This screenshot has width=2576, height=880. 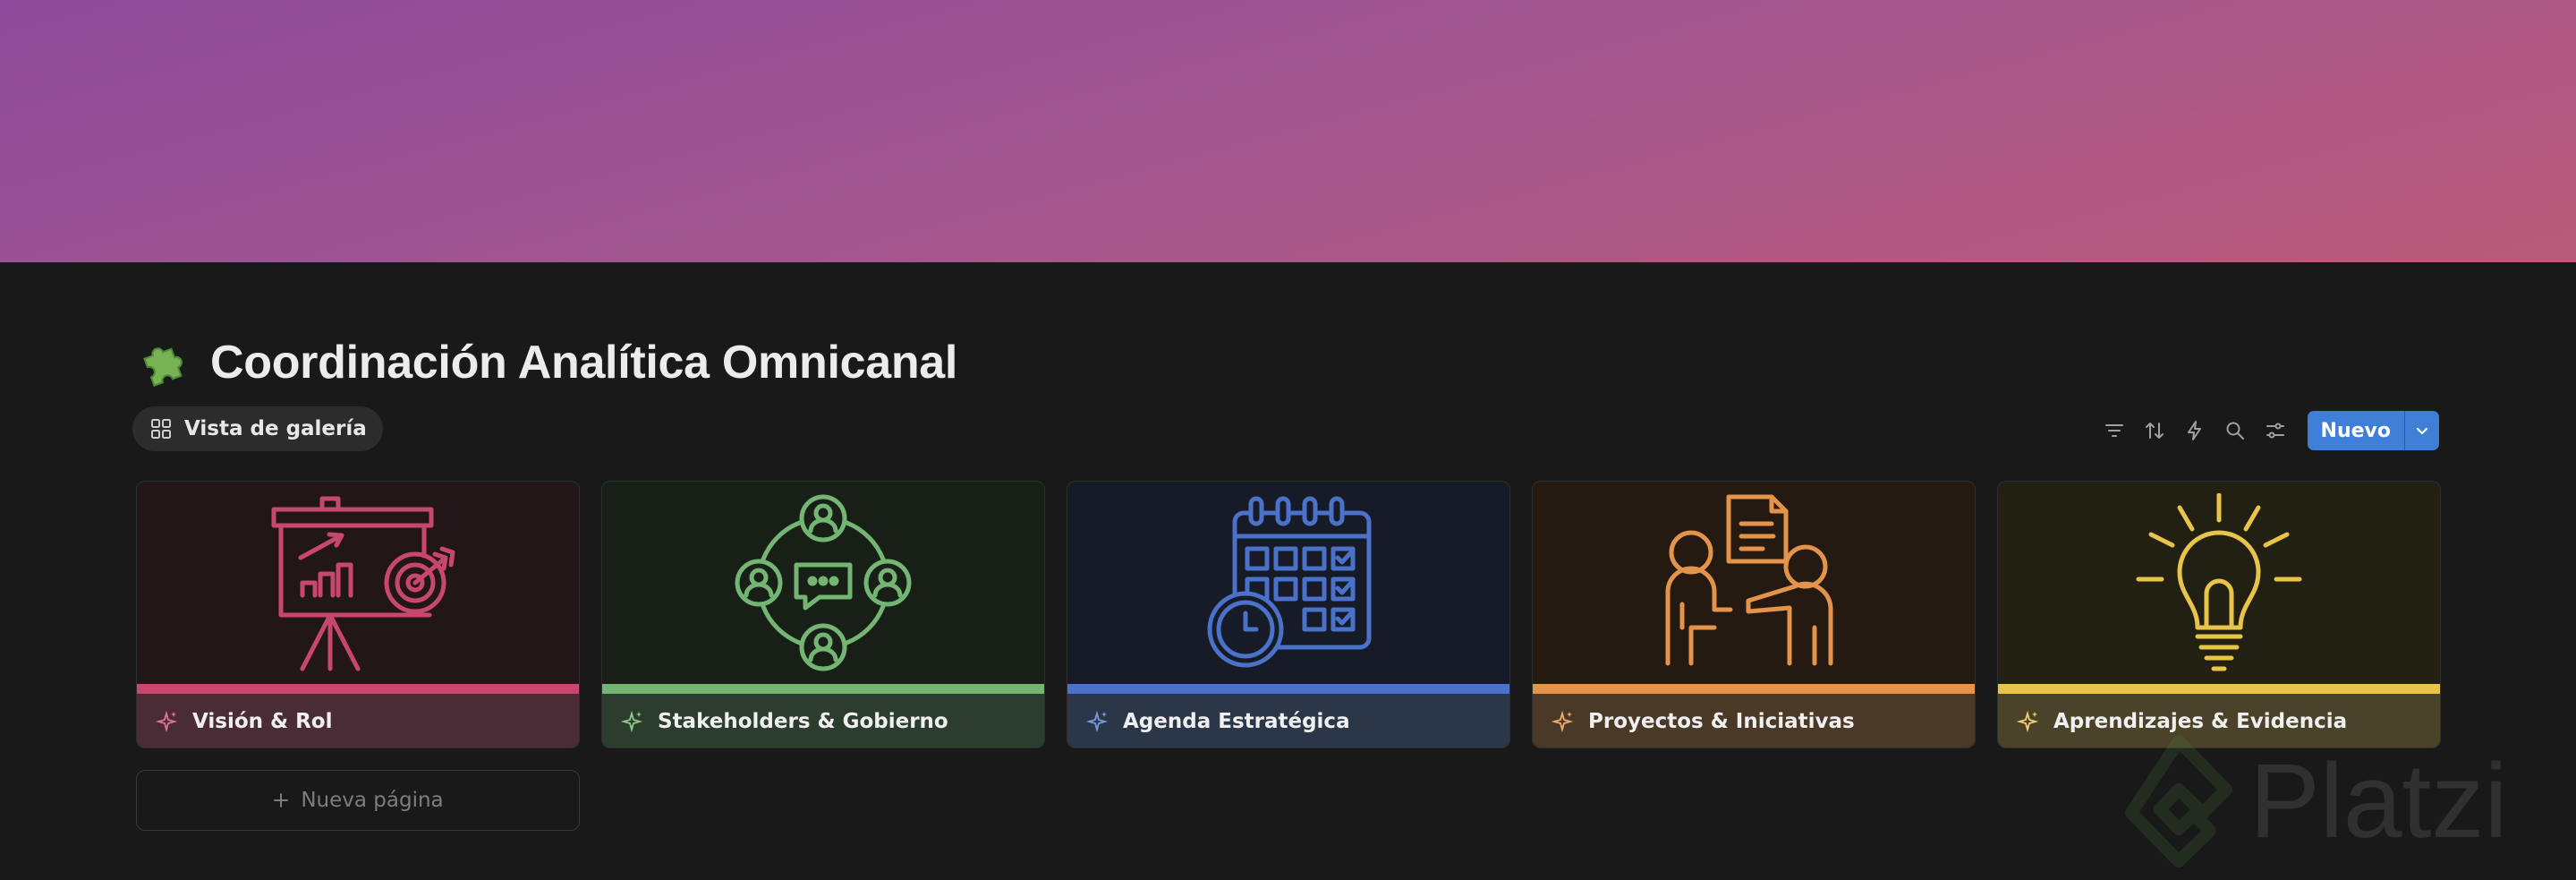 I want to click on new-dropdown-button, so click(x=2421, y=430).